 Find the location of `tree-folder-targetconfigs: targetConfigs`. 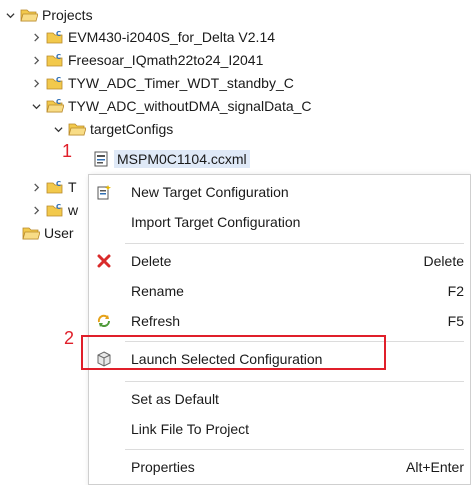

tree-folder-targetconfigs: targetConfigs is located at coordinates (112, 129).